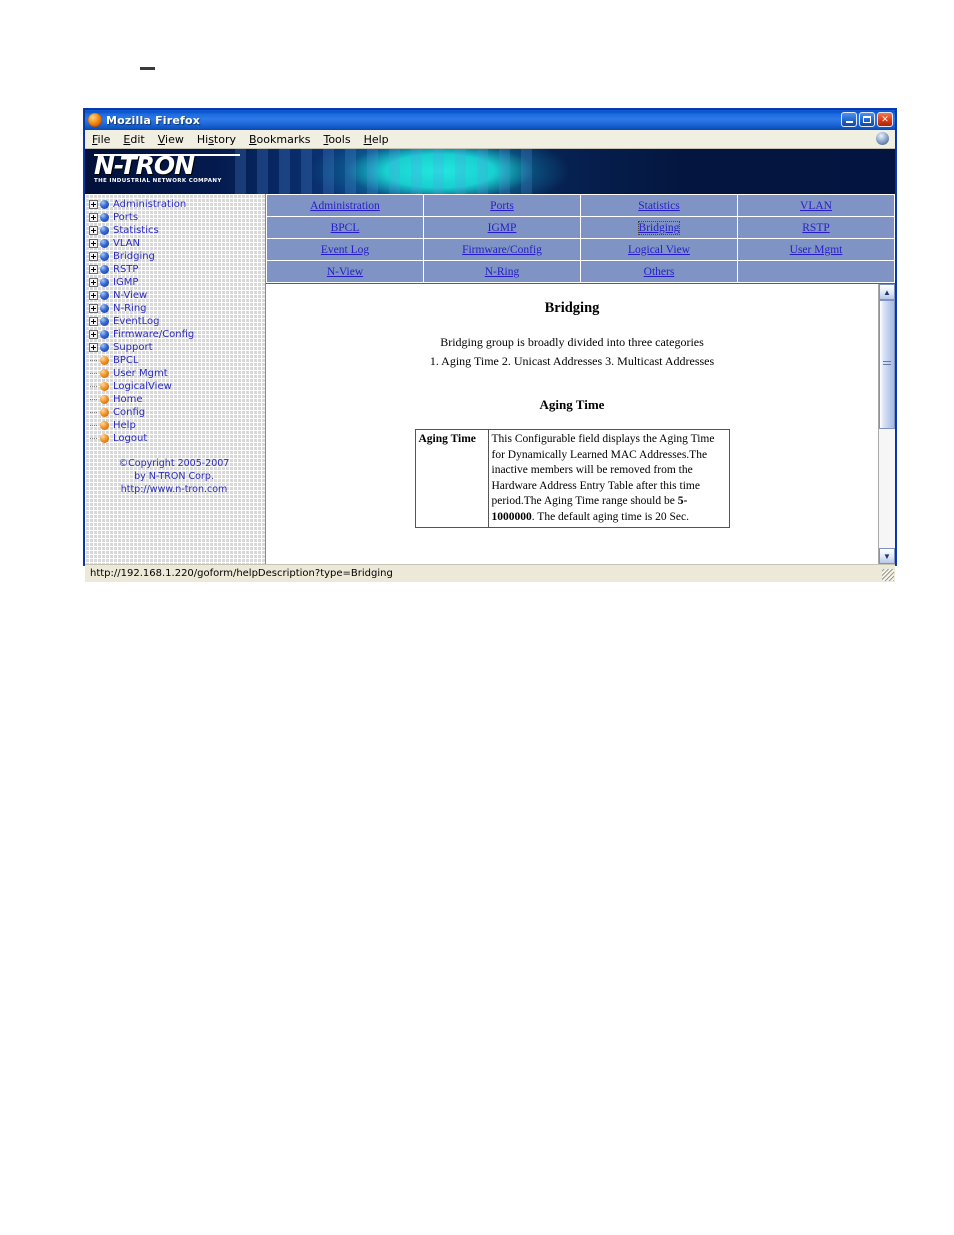 This screenshot has width=954, height=1235. Describe the element at coordinates (136, 230) in the screenshot. I see `sidebar-item-label: Statistics` at that location.